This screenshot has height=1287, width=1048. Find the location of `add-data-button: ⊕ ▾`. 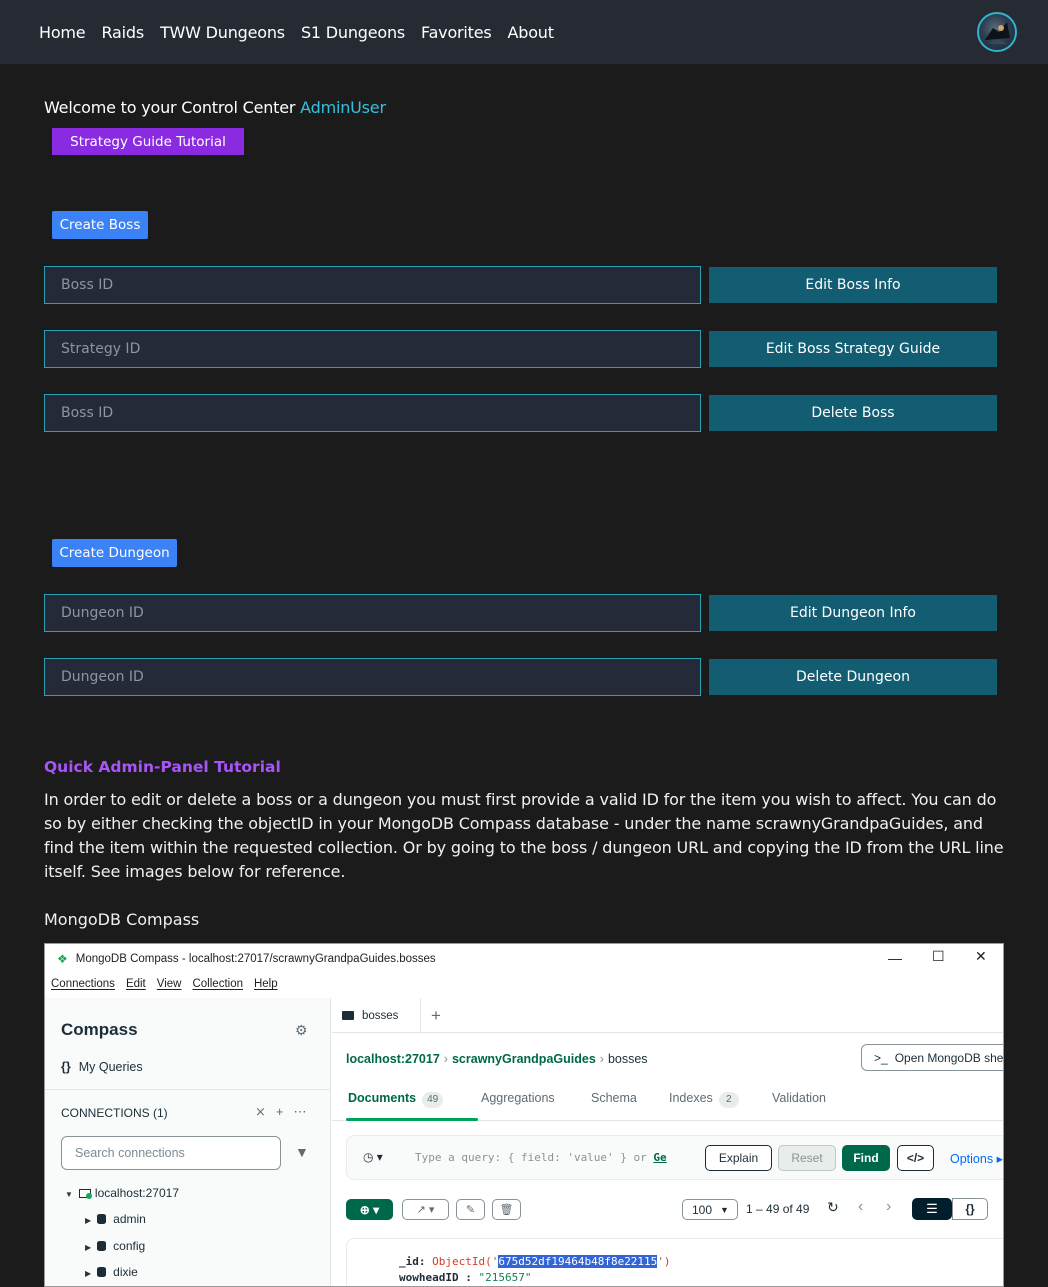

add-data-button: ⊕ ▾ is located at coordinates (369, 1209).